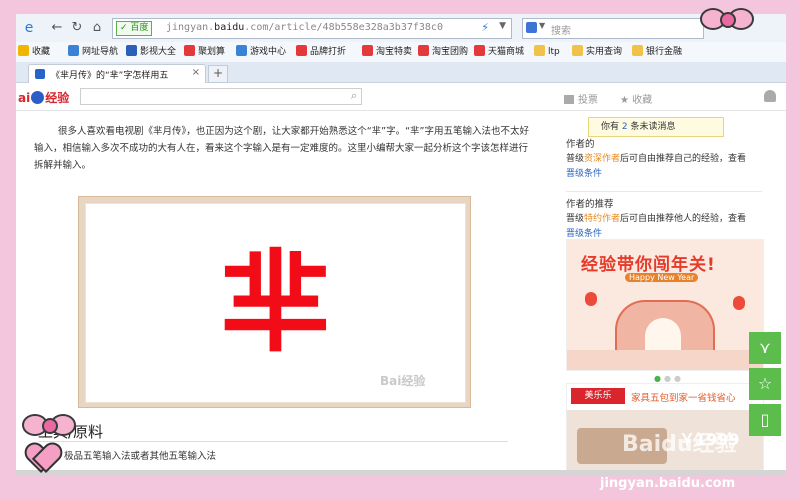 This screenshot has width=800, height=500. What do you see at coordinates (671, 174) in the screenshot?
I see `block1-conditions-link: 晋级条件` at bounding box center [671, 174].